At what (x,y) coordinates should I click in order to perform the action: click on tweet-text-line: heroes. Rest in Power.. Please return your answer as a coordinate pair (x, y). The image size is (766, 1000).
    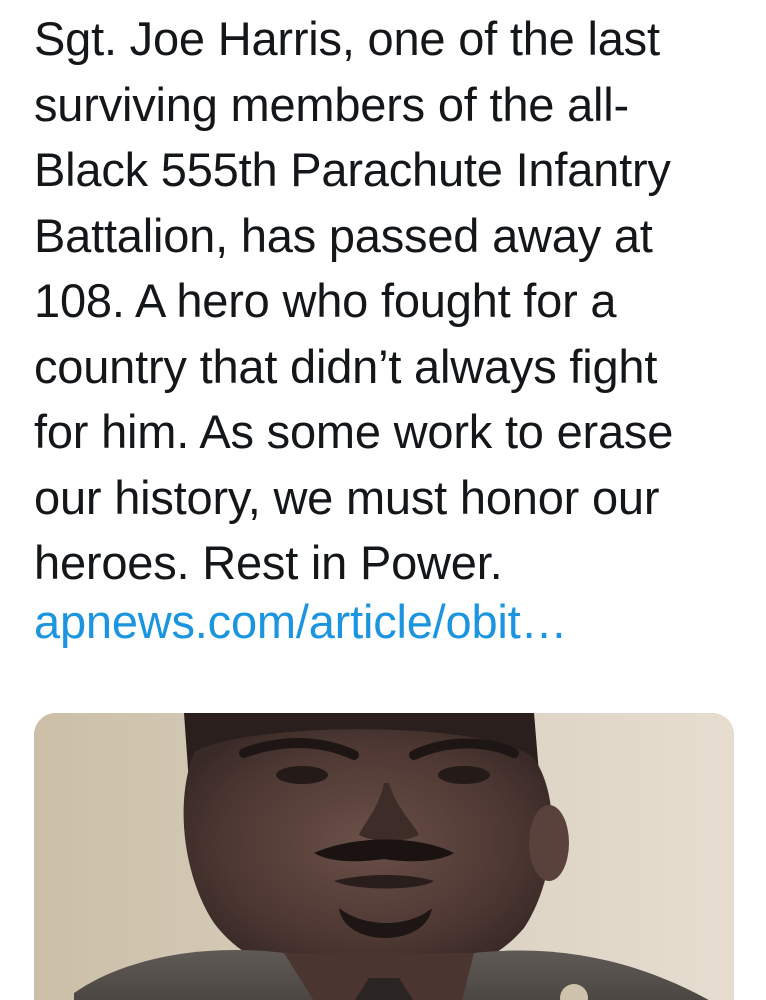
    Looking at the image, I should click on (268, 562).